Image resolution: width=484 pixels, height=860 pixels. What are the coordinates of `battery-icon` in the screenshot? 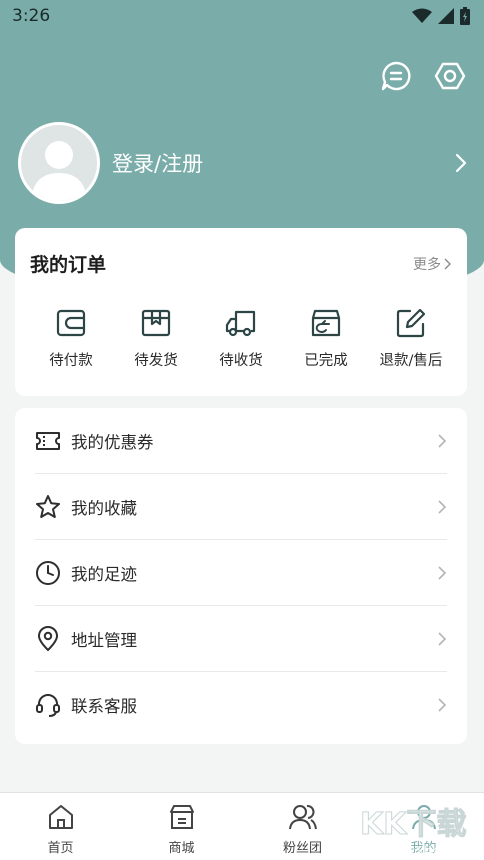 It's located at (465, 16).